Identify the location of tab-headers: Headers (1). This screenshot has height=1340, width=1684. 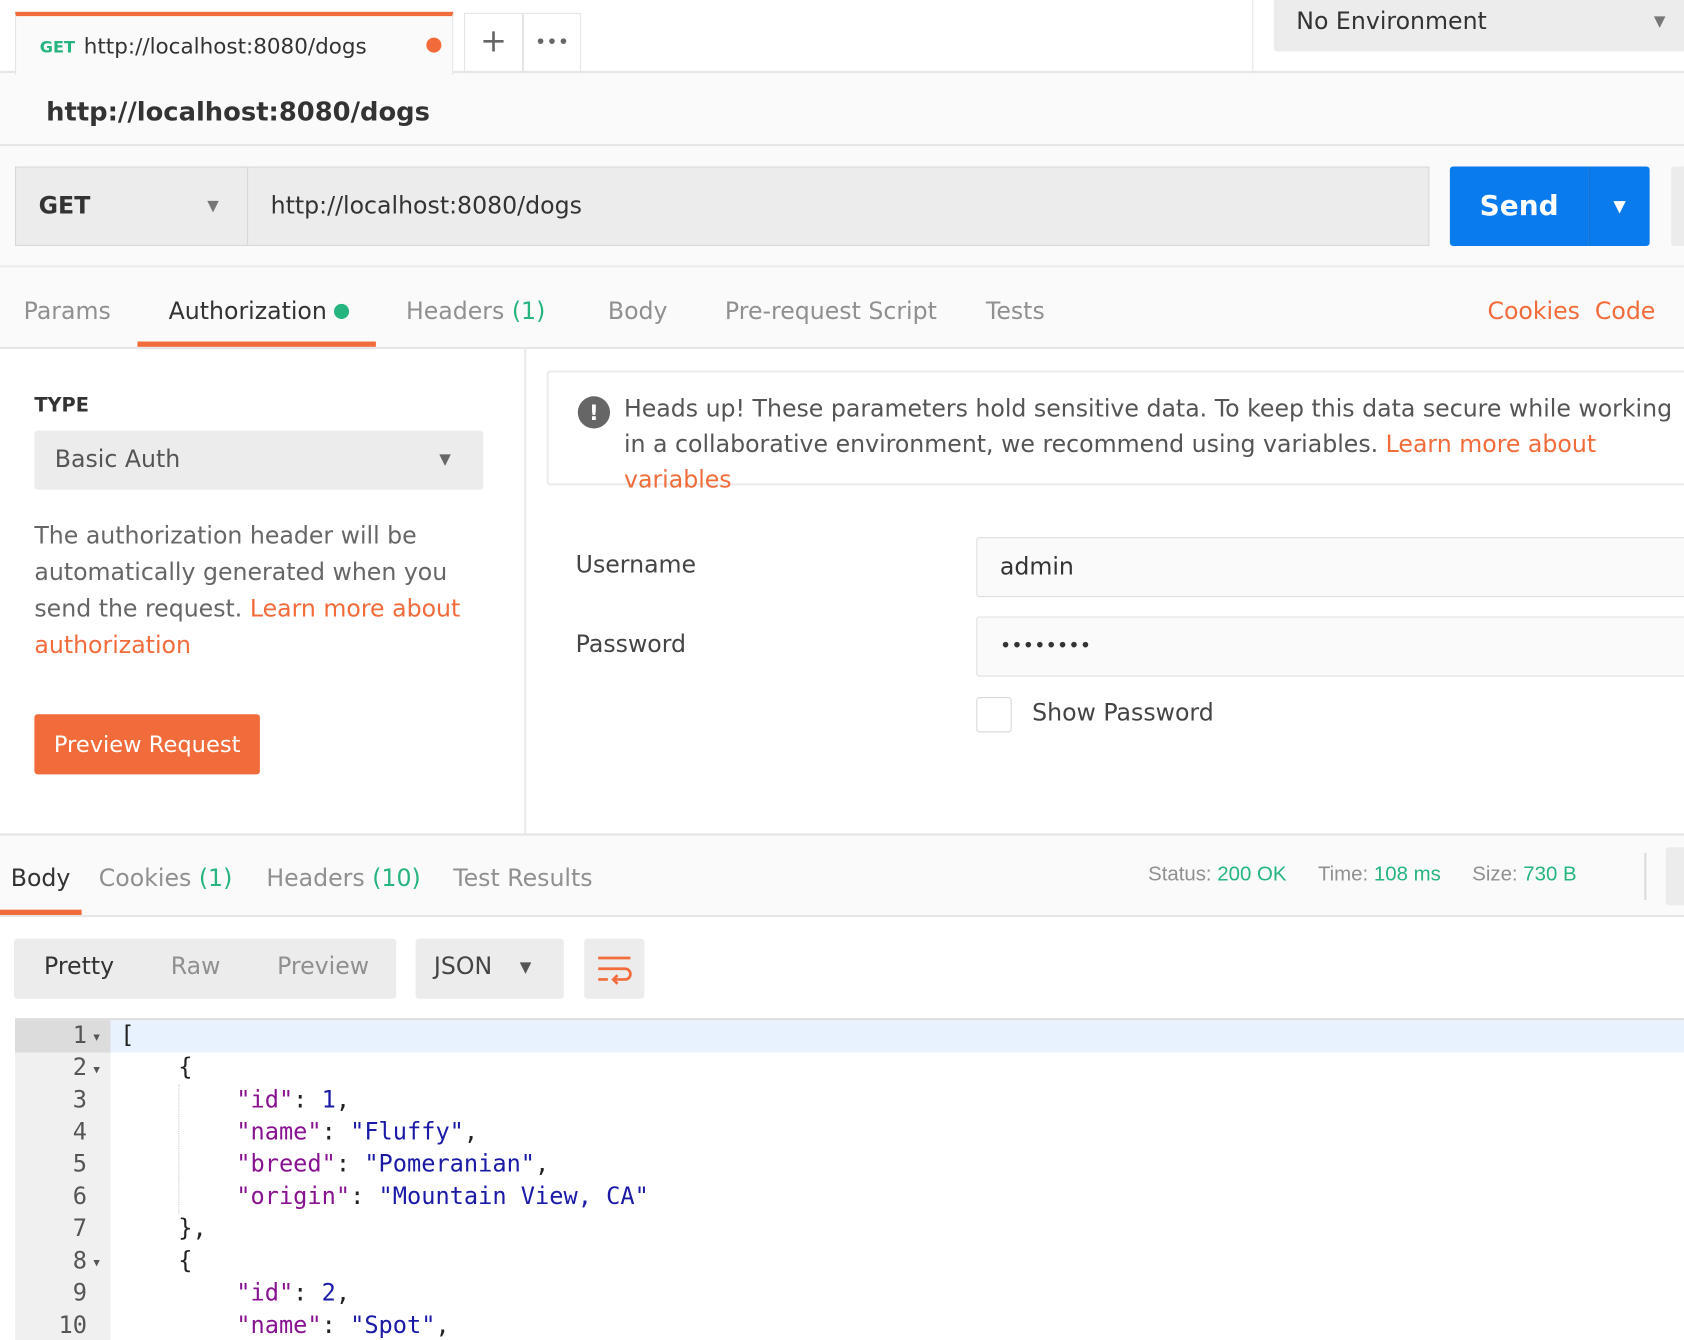
(475, 312).